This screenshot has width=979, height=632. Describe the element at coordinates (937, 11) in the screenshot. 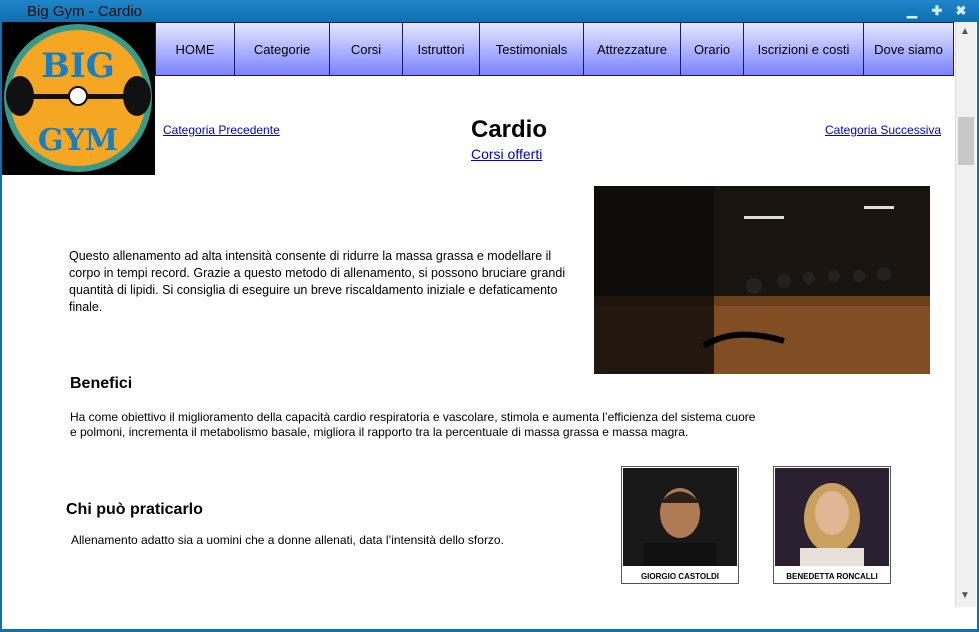

I see `maximize-icon: ✚` at that location.